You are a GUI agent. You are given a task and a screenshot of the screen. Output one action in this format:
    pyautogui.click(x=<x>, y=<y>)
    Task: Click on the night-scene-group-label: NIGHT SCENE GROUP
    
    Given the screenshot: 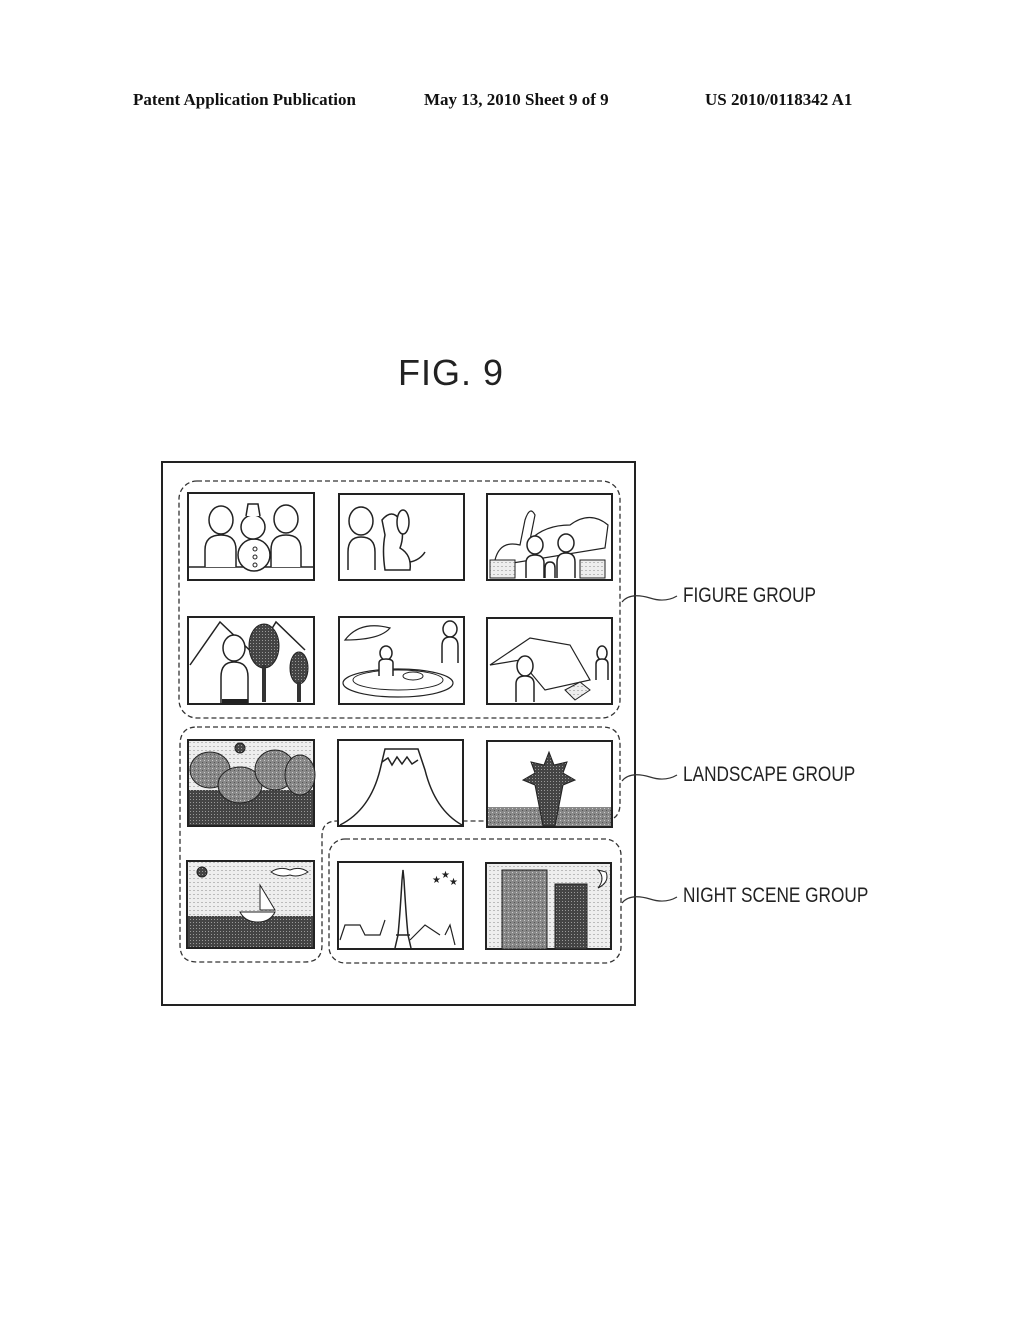 What is the action you would take?
    pyautogui.click(x=776, y=895)
    